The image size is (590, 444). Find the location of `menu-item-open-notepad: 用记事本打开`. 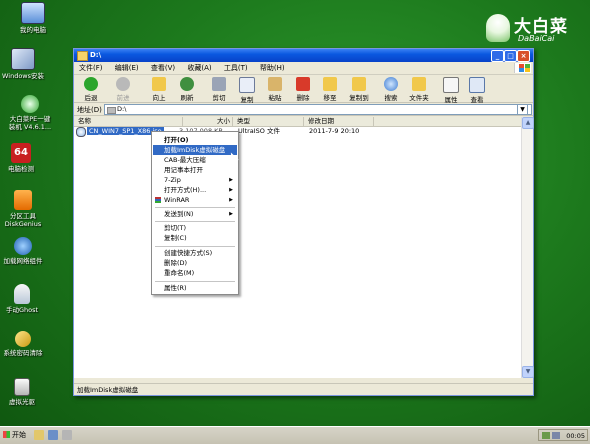

menu-item-open-notepad: 用记事本打开 is located at coordinates (195, 170).